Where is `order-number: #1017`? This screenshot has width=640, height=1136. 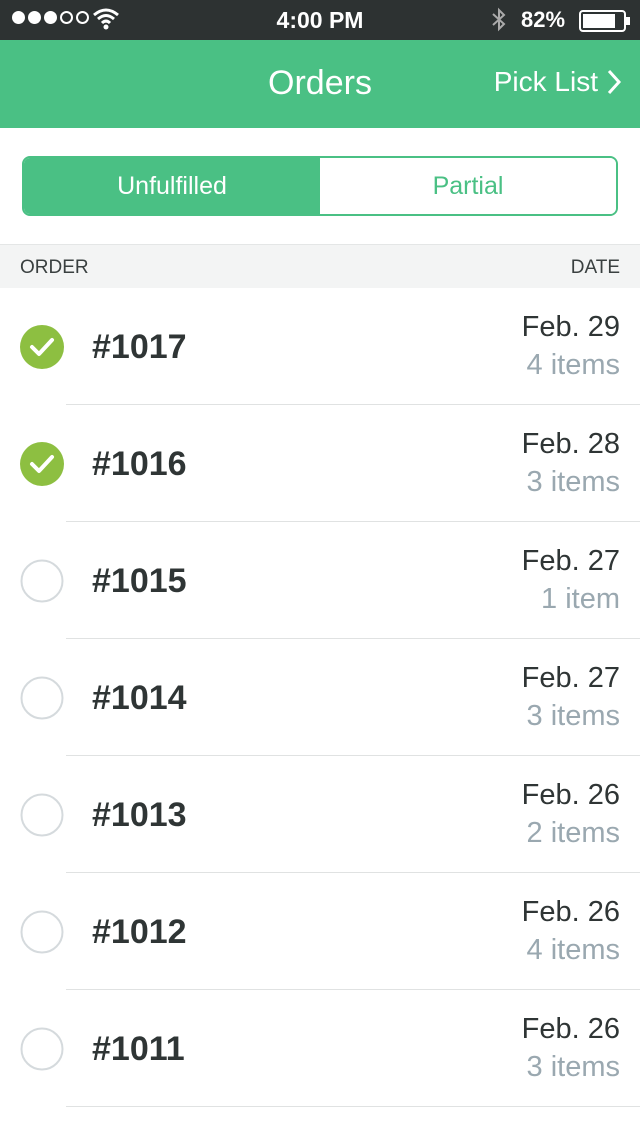 order-number: #1017 is located at coordinates (139, 347).